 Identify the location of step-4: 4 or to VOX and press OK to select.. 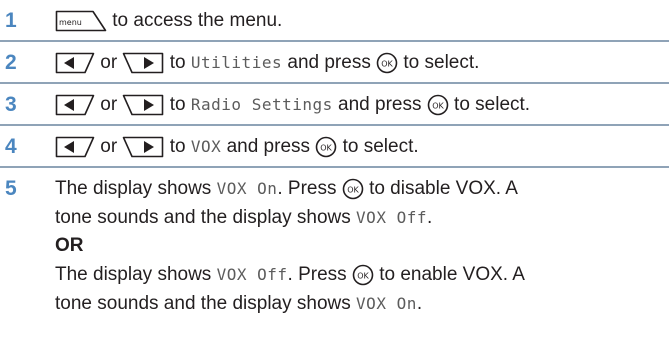
(334, 147).